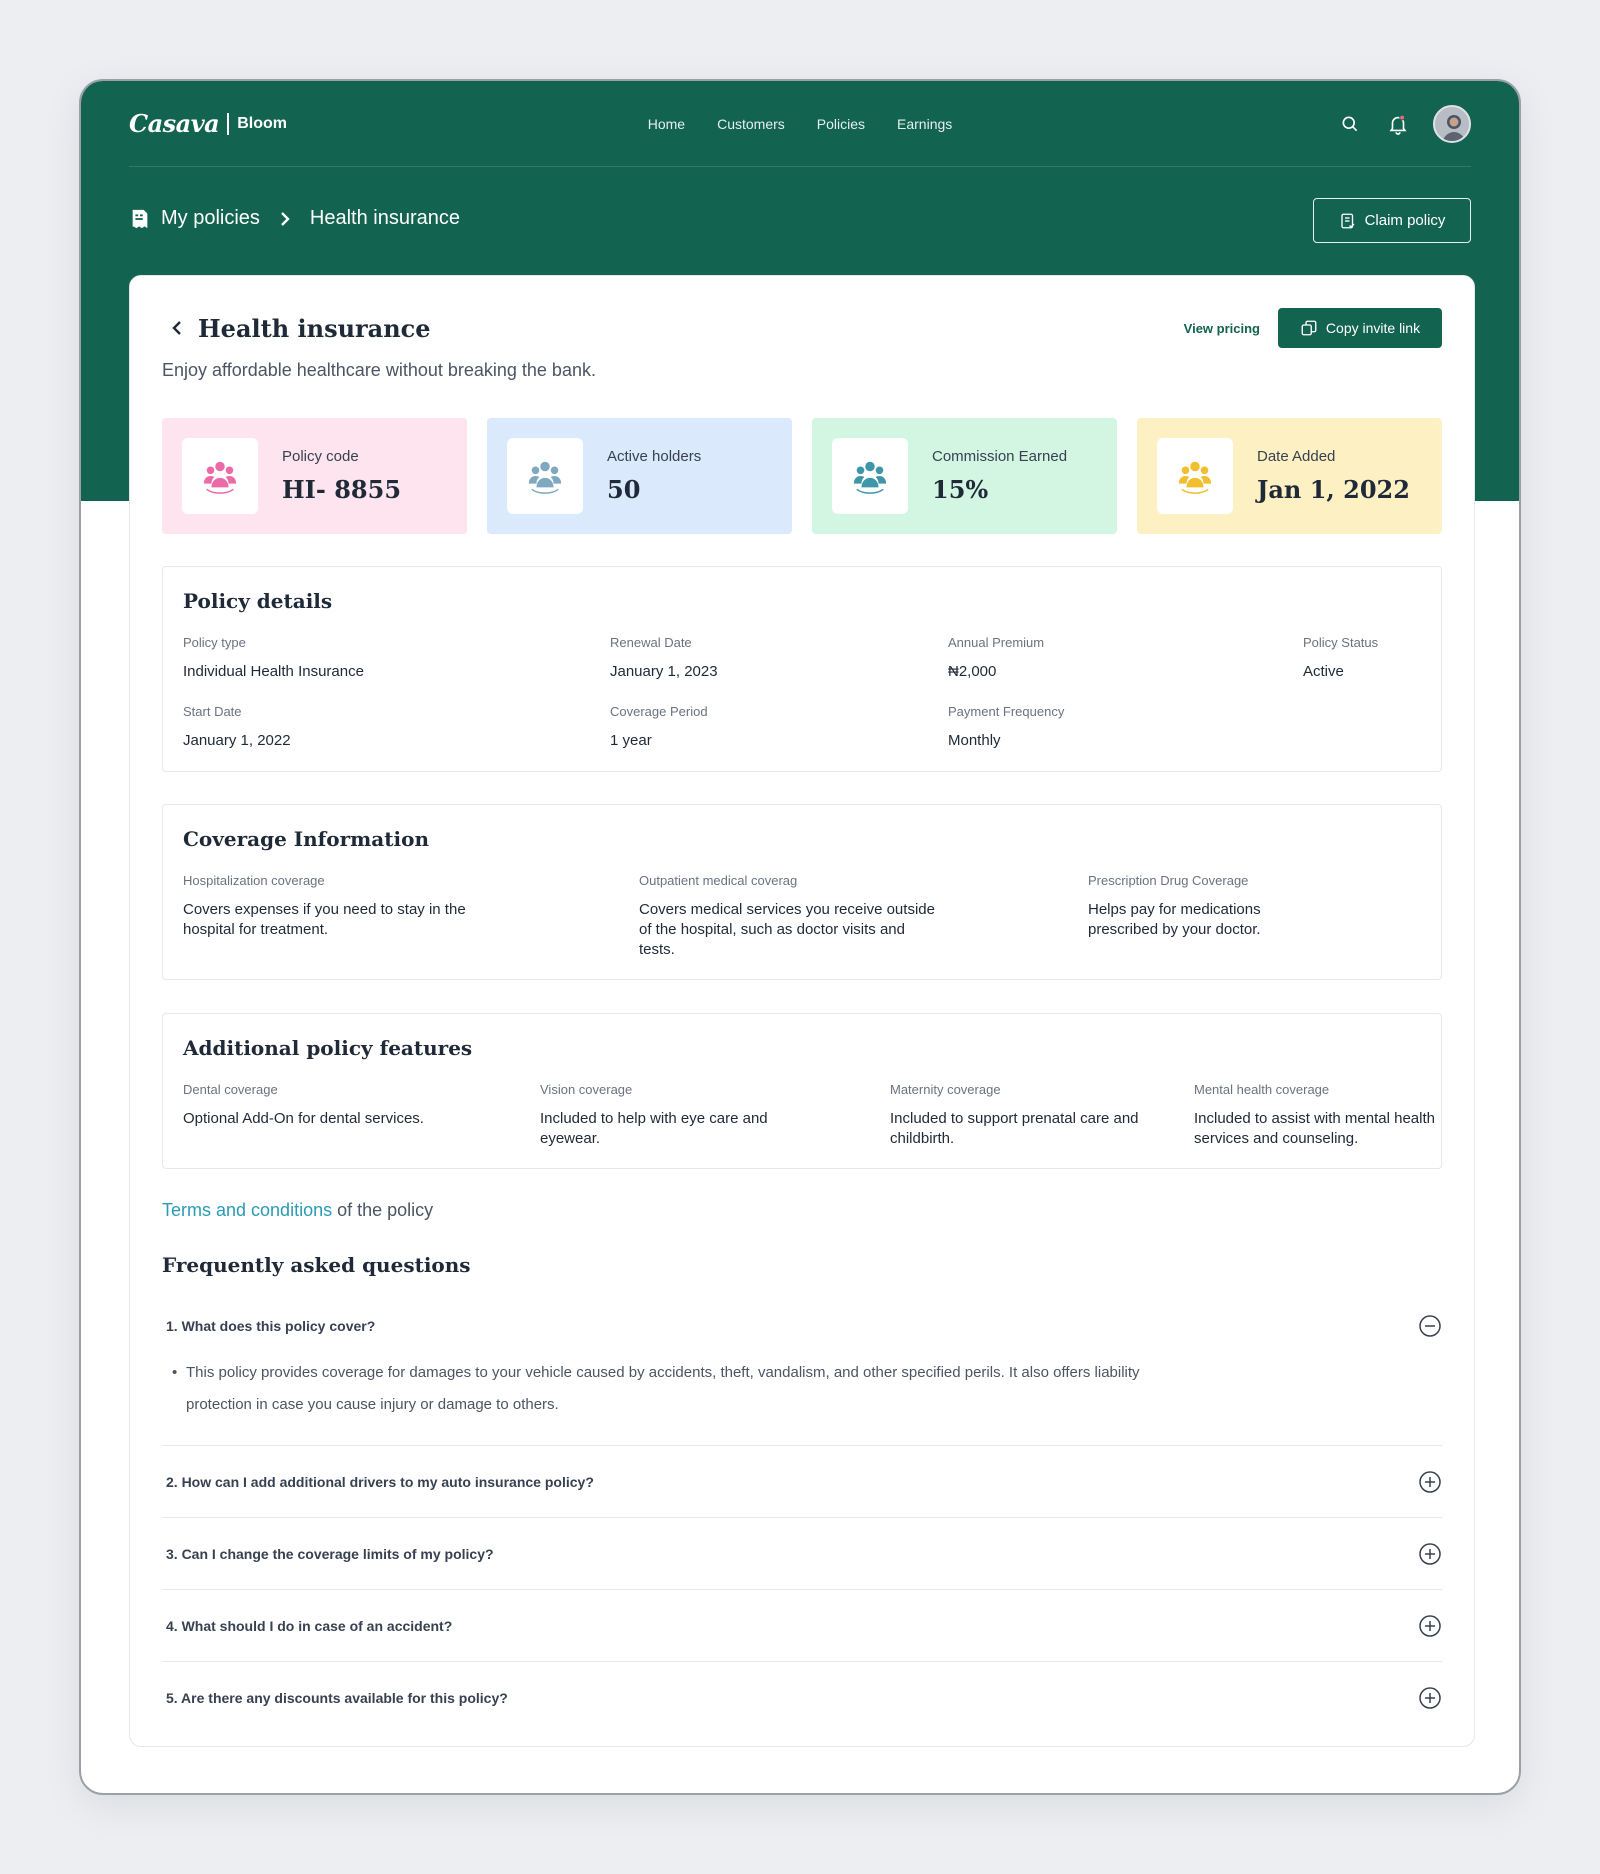 Image resolution: width=1600 pixels, height=1874 pixels. Describe the element at coordinates (974, 740) in the screenshot. I see `field-value: Monthly` at that location.